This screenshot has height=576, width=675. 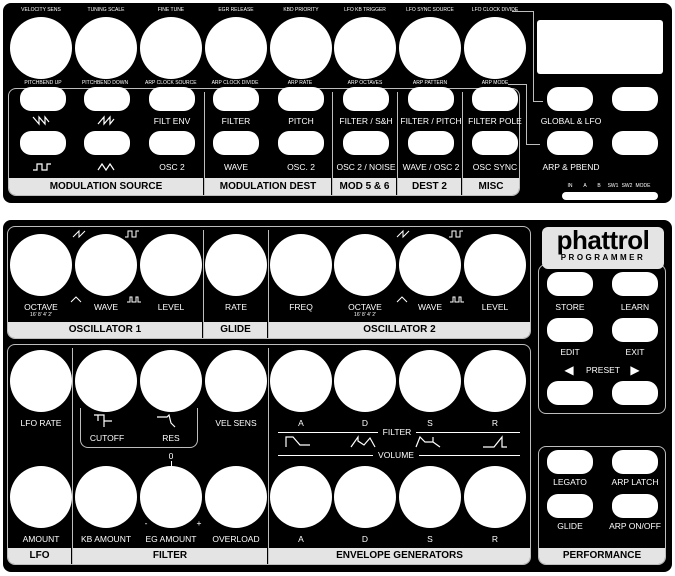 I want to click on lfo-kb-trigger-knob, so click(x=365, y=48).